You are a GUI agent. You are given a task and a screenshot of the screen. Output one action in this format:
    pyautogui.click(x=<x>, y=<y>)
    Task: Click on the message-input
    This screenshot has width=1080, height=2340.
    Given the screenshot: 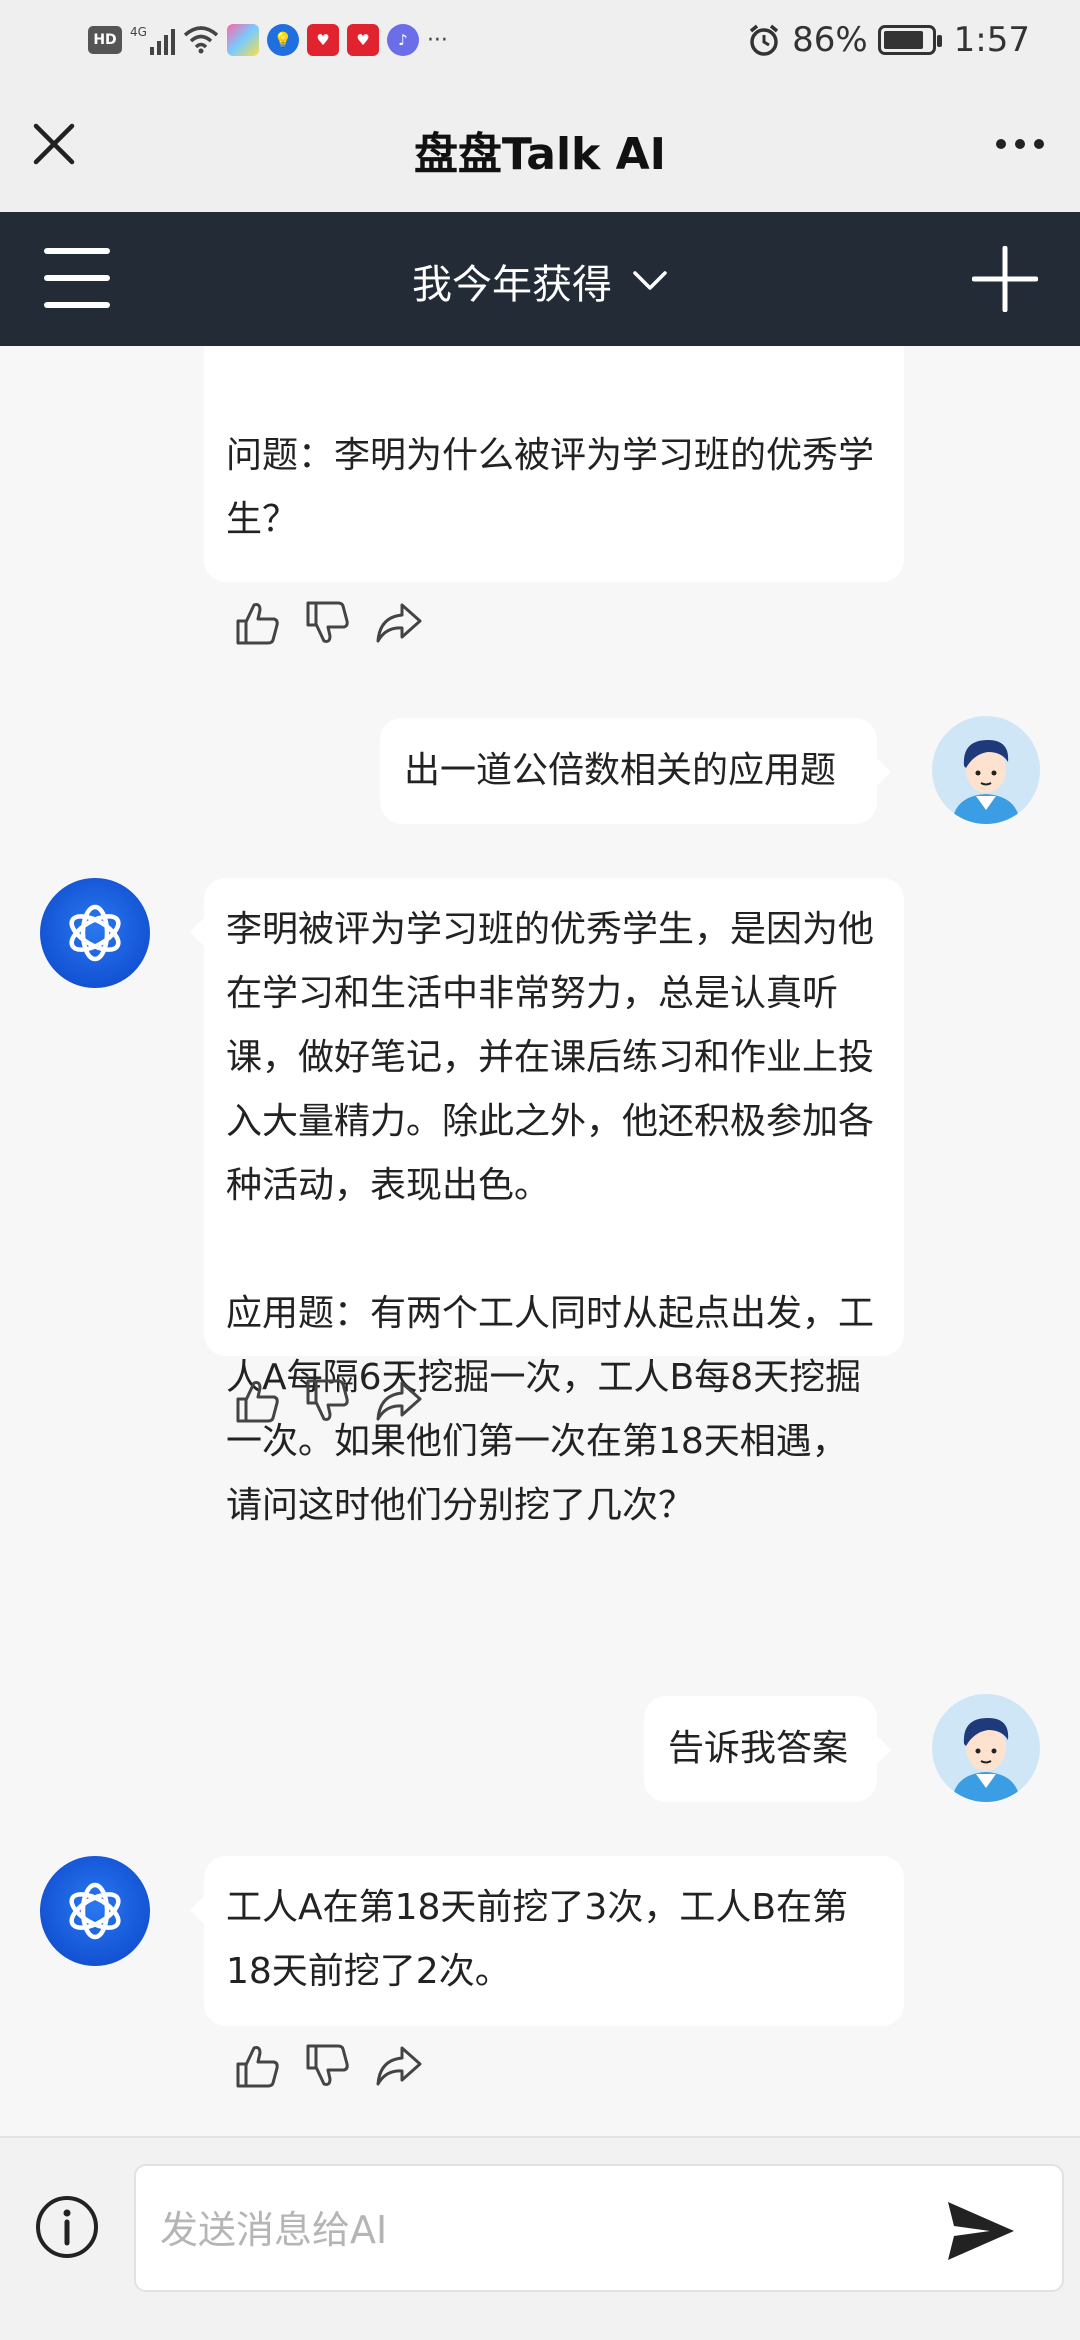 What is the action you would take?
    pyautogui.click(x=540, y=2230)
    